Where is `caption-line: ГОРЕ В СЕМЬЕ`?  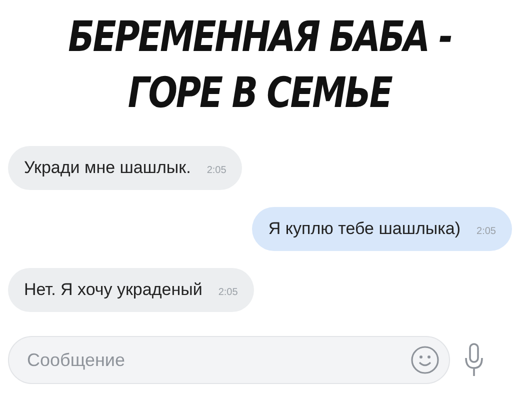
caption-line: ГОРЕ В СЕМЬЕ is located at coordinates (260, 93).